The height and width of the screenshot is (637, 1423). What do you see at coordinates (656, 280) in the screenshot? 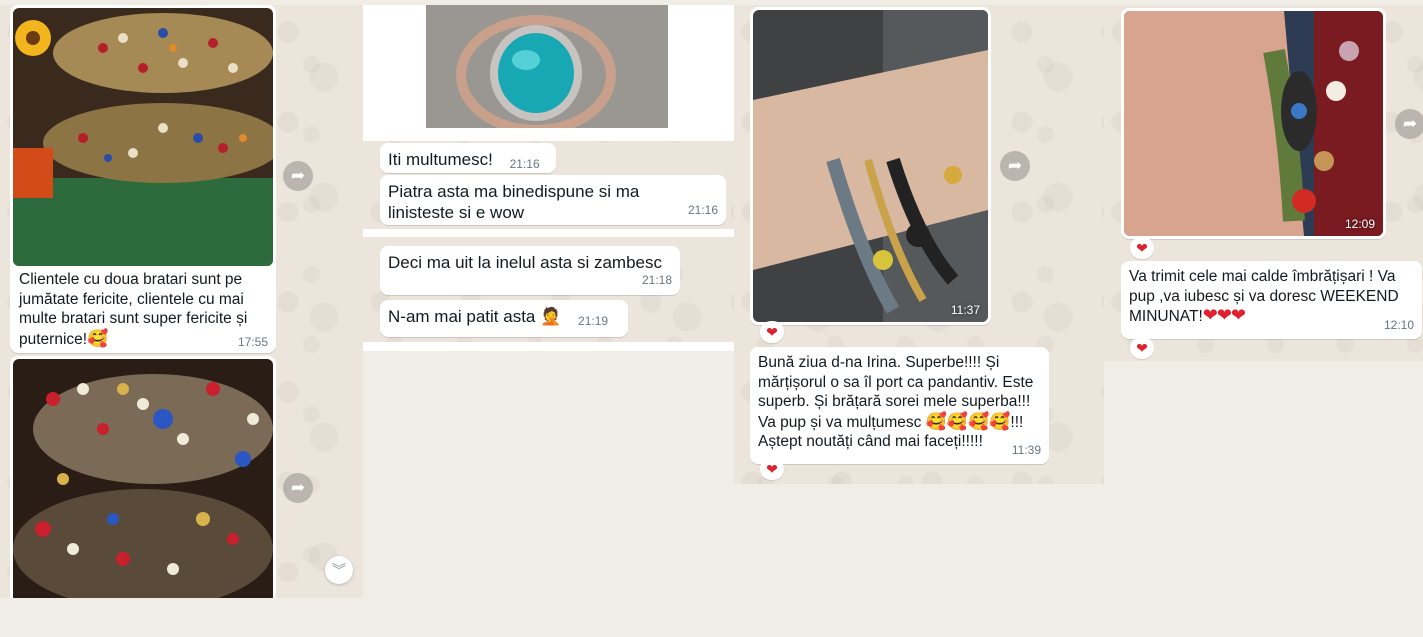
I see `message-timestamp: 21:18` at bounding box center [656, 280].